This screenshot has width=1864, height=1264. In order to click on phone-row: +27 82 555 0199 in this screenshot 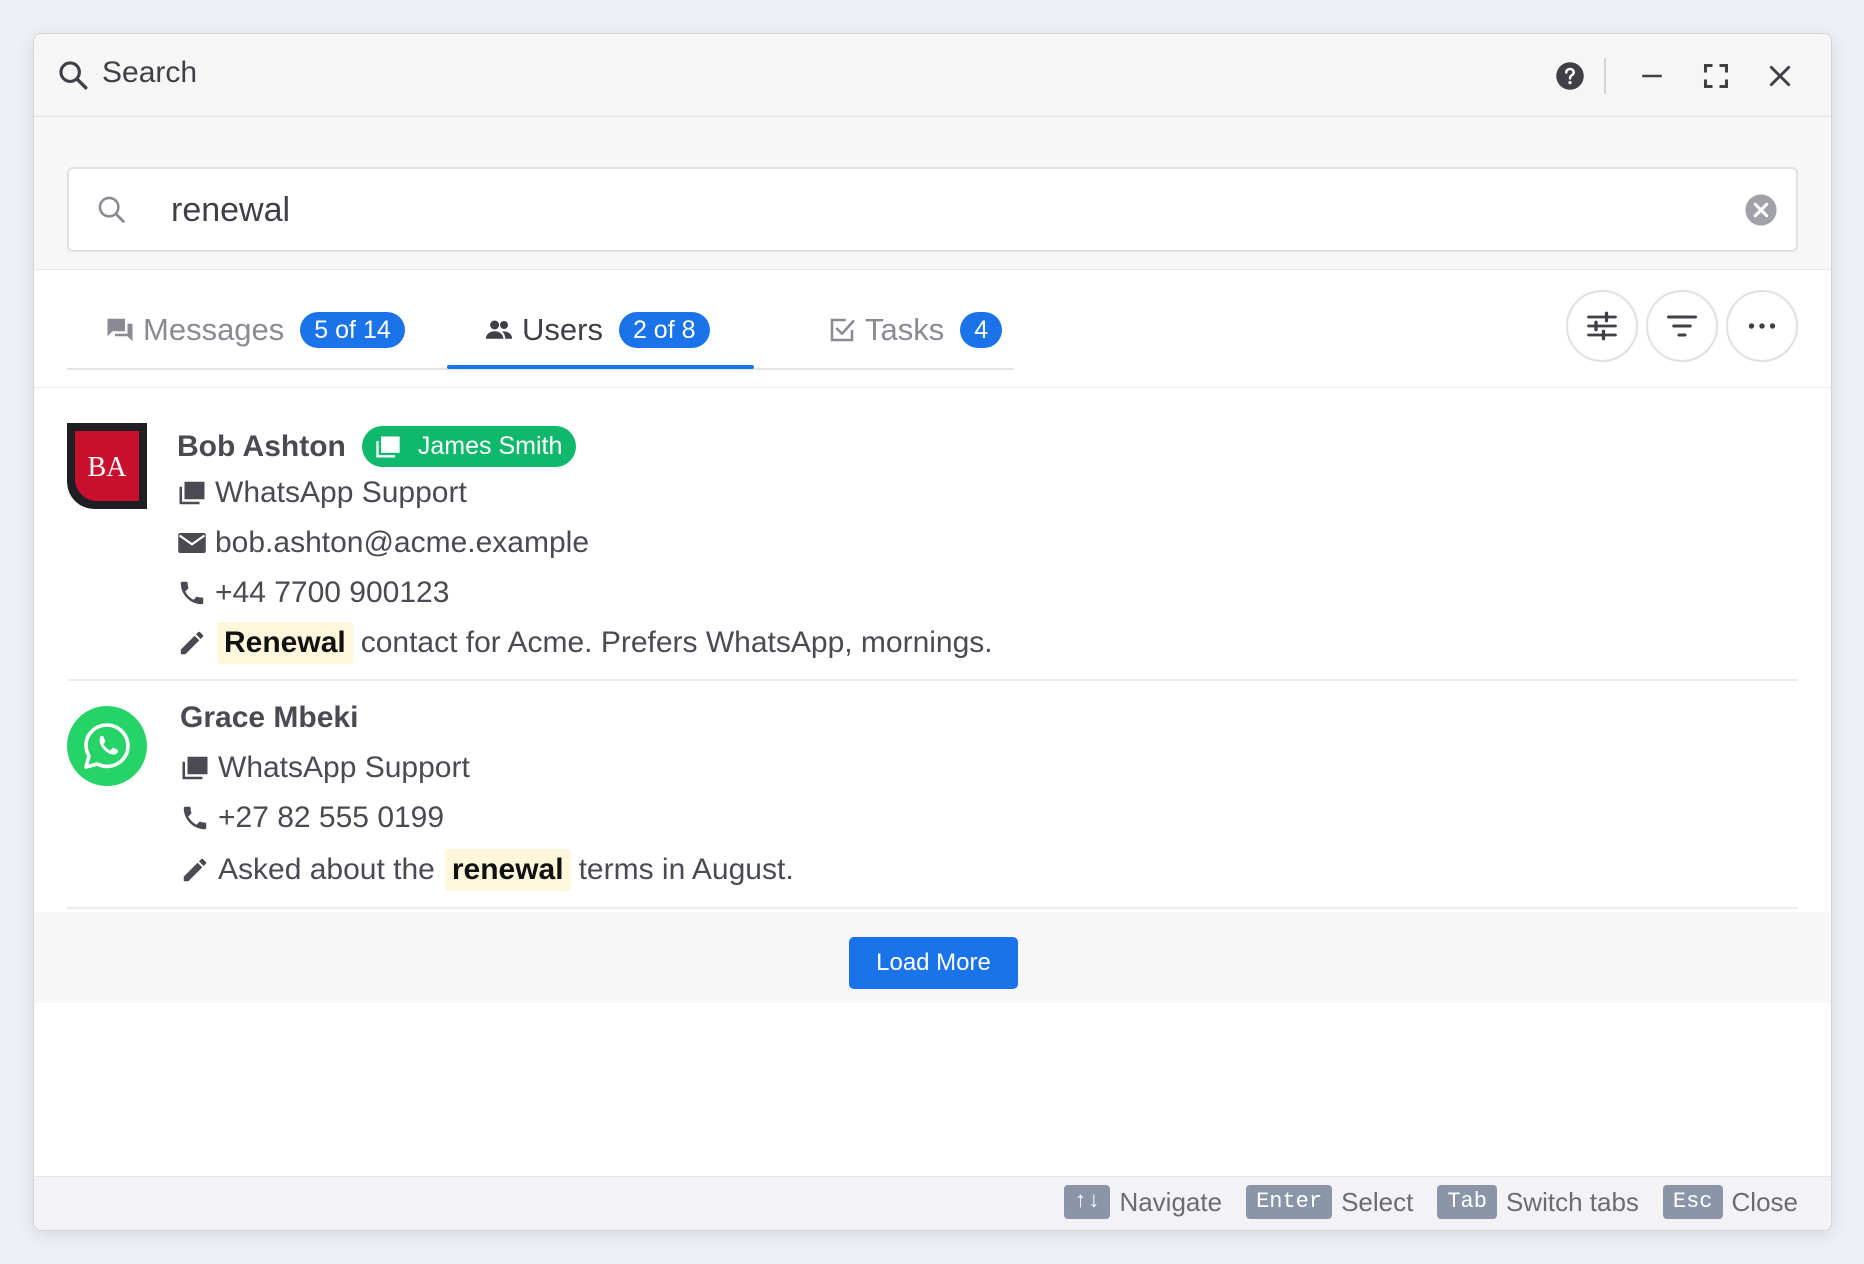, I will do `click(312, 818)`.